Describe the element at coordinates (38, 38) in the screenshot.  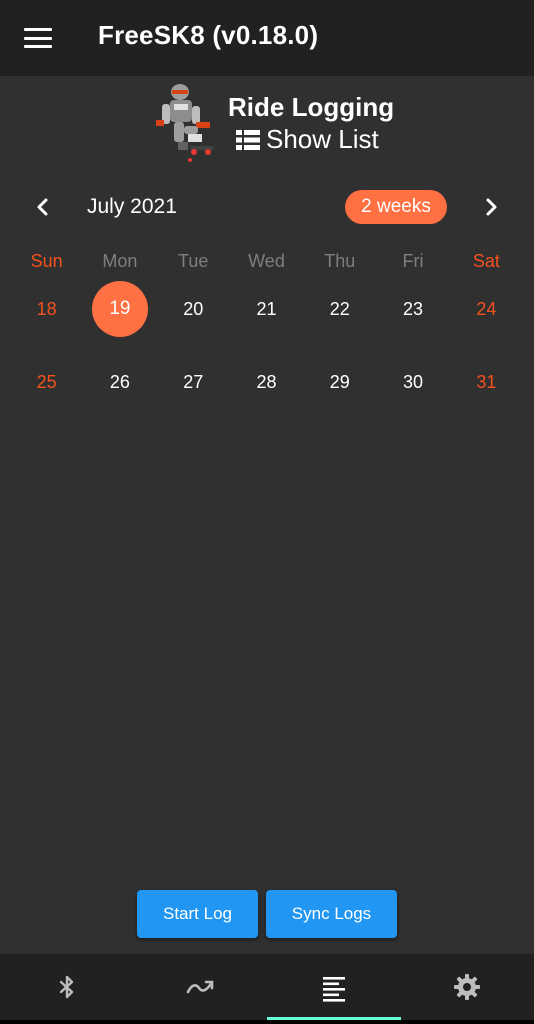
I see `hamburger-menu-icon` at that location.